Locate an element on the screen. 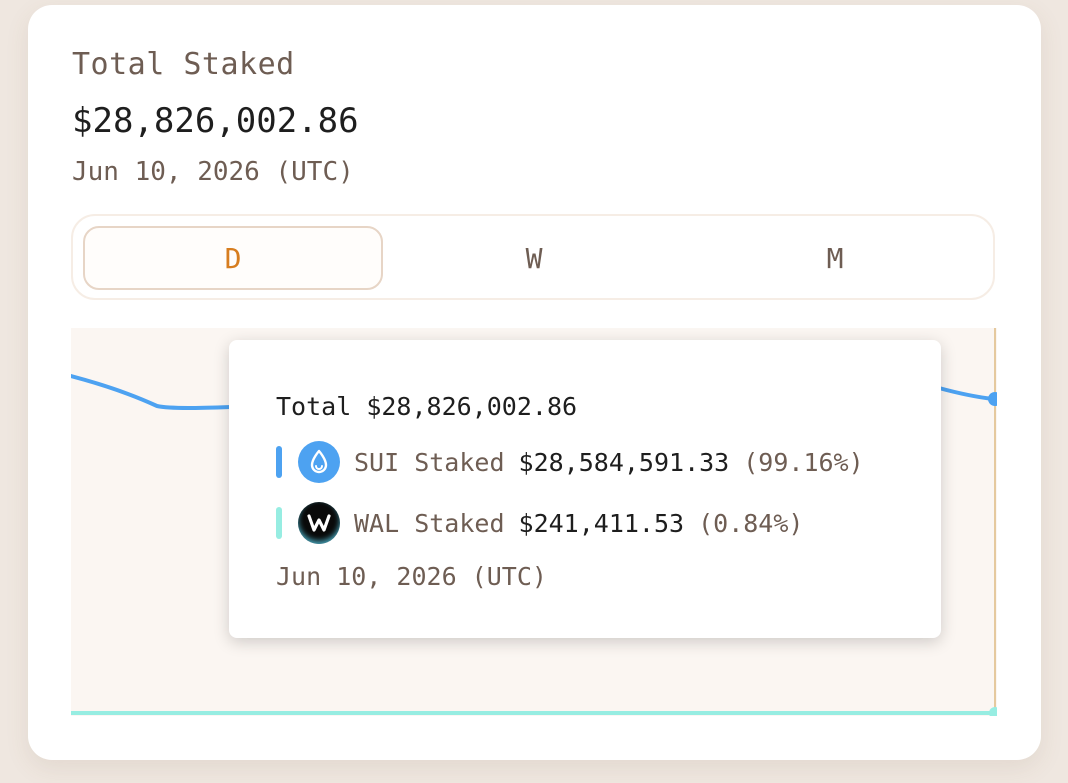 This screenshot has width=1068, height=783. tab-day: D is located at coordinates (233, 258).